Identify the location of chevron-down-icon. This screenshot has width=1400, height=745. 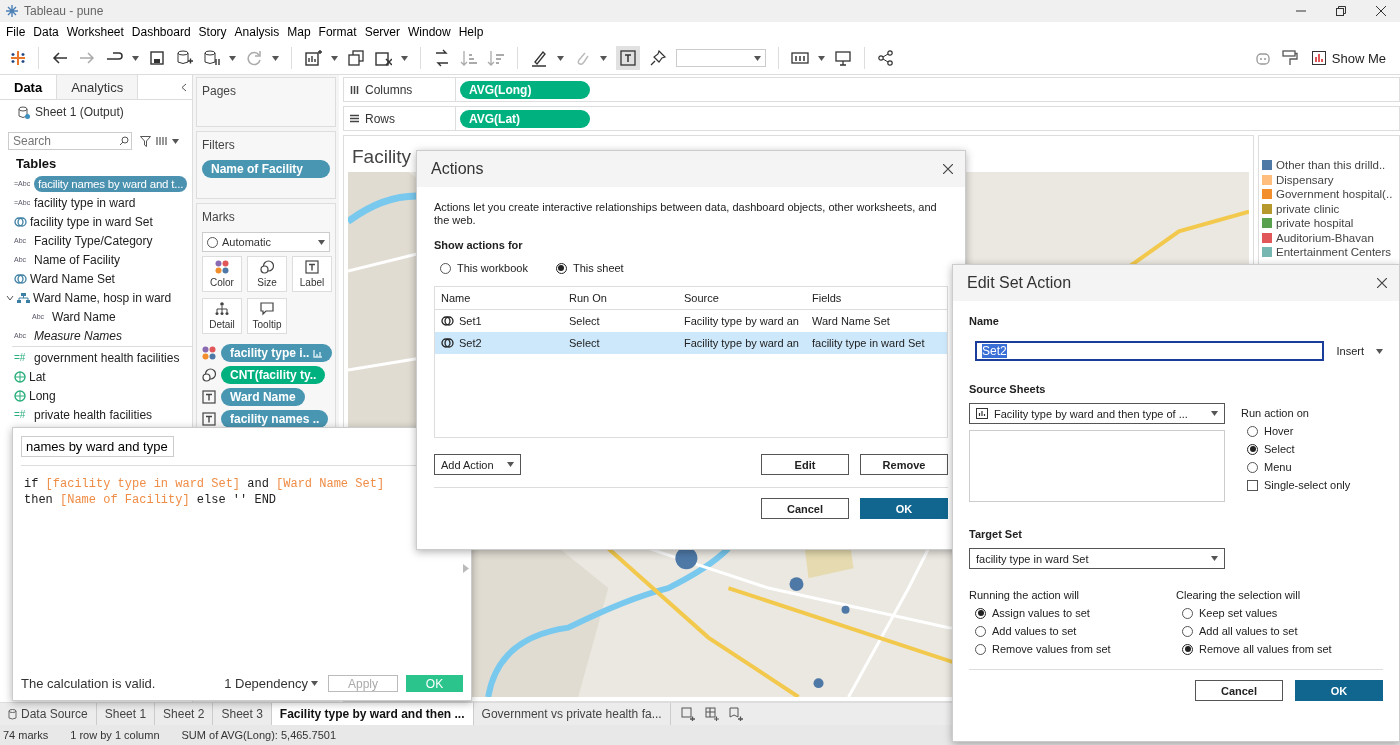
(10, 297).